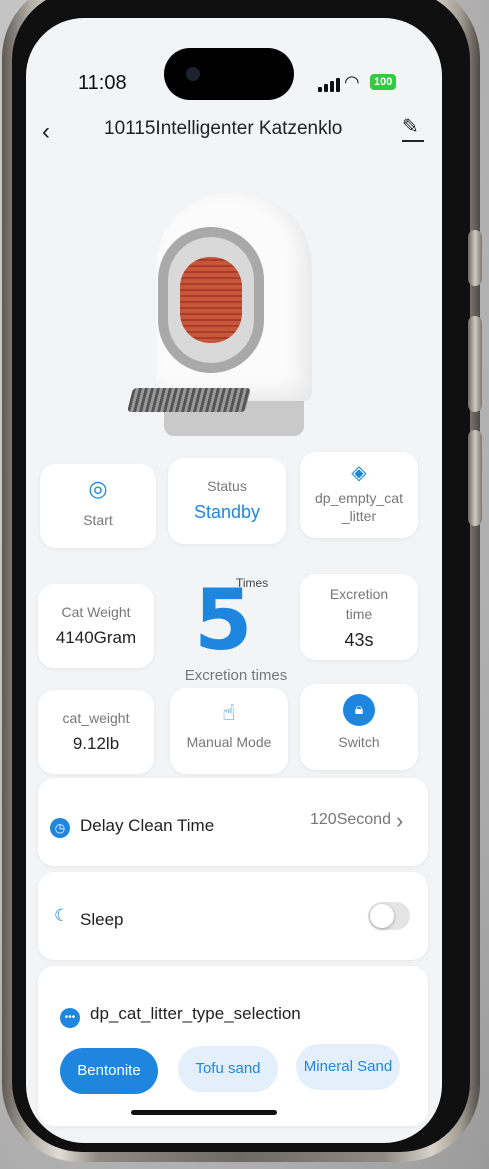  I want to click on nav-header: ‹ 10115Intelligenter Katzenklo ✎, so click(234, 130).